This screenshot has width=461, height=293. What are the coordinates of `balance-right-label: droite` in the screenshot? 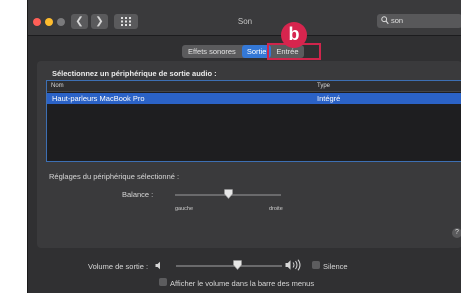 It's located at (276, 209).